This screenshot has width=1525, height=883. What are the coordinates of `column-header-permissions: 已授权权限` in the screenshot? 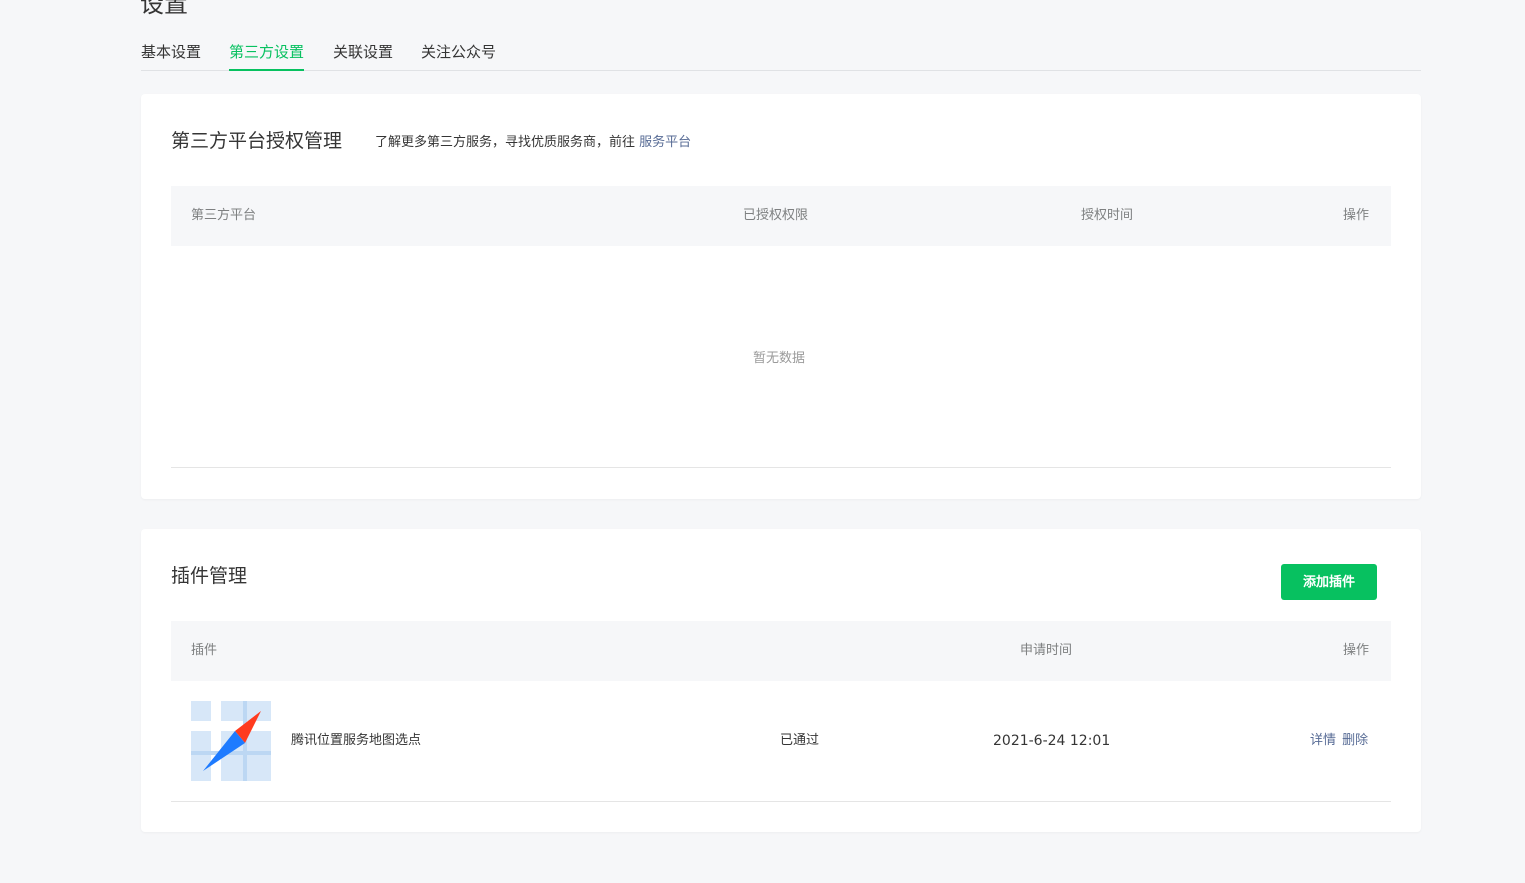 It's located at (776, 215).